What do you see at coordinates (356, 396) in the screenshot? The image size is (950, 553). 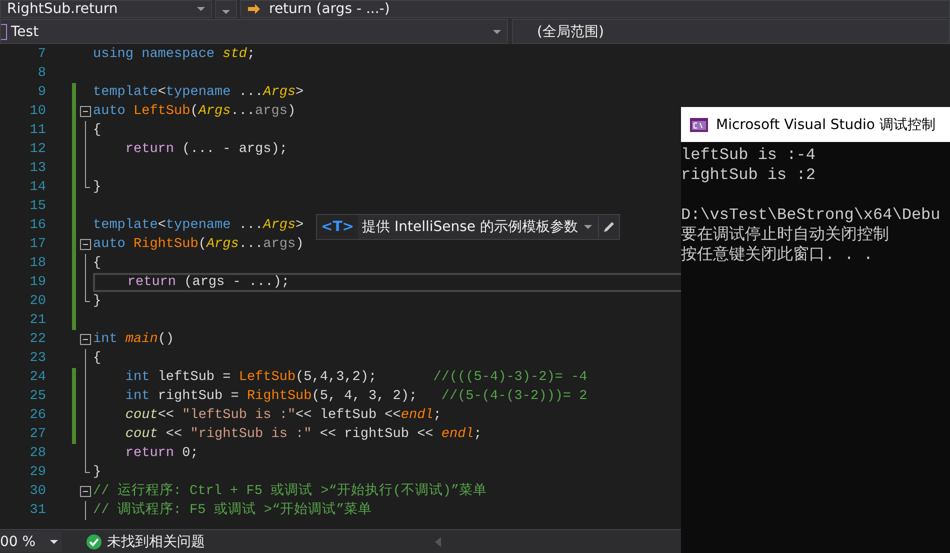 I see `code-line: int rightSub = RightSub(5, 4, 3, 2); //(5-(4-(3-2)))= 2` at bounding box center [356, 396].